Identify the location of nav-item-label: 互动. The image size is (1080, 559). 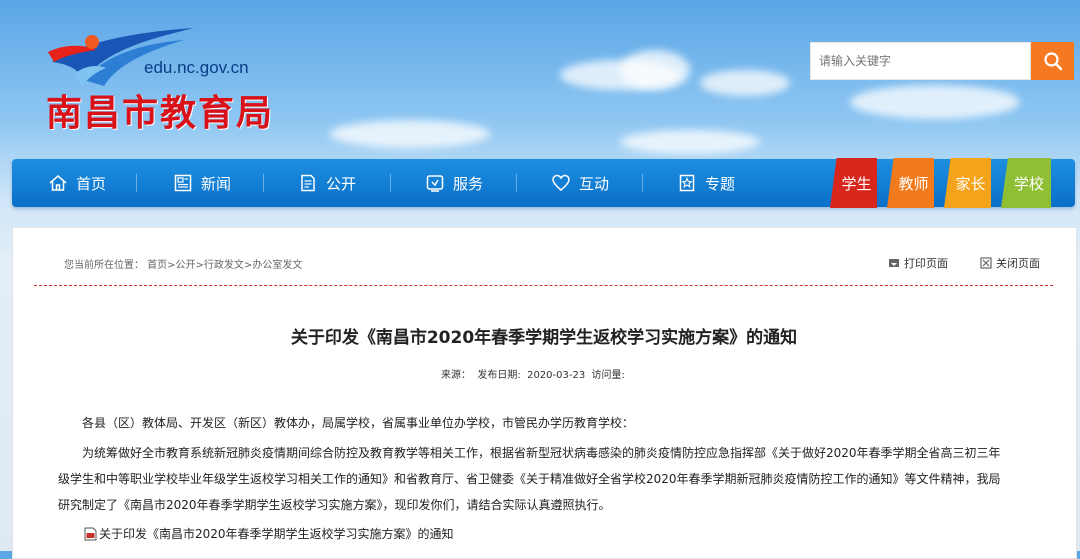
(594, 183).